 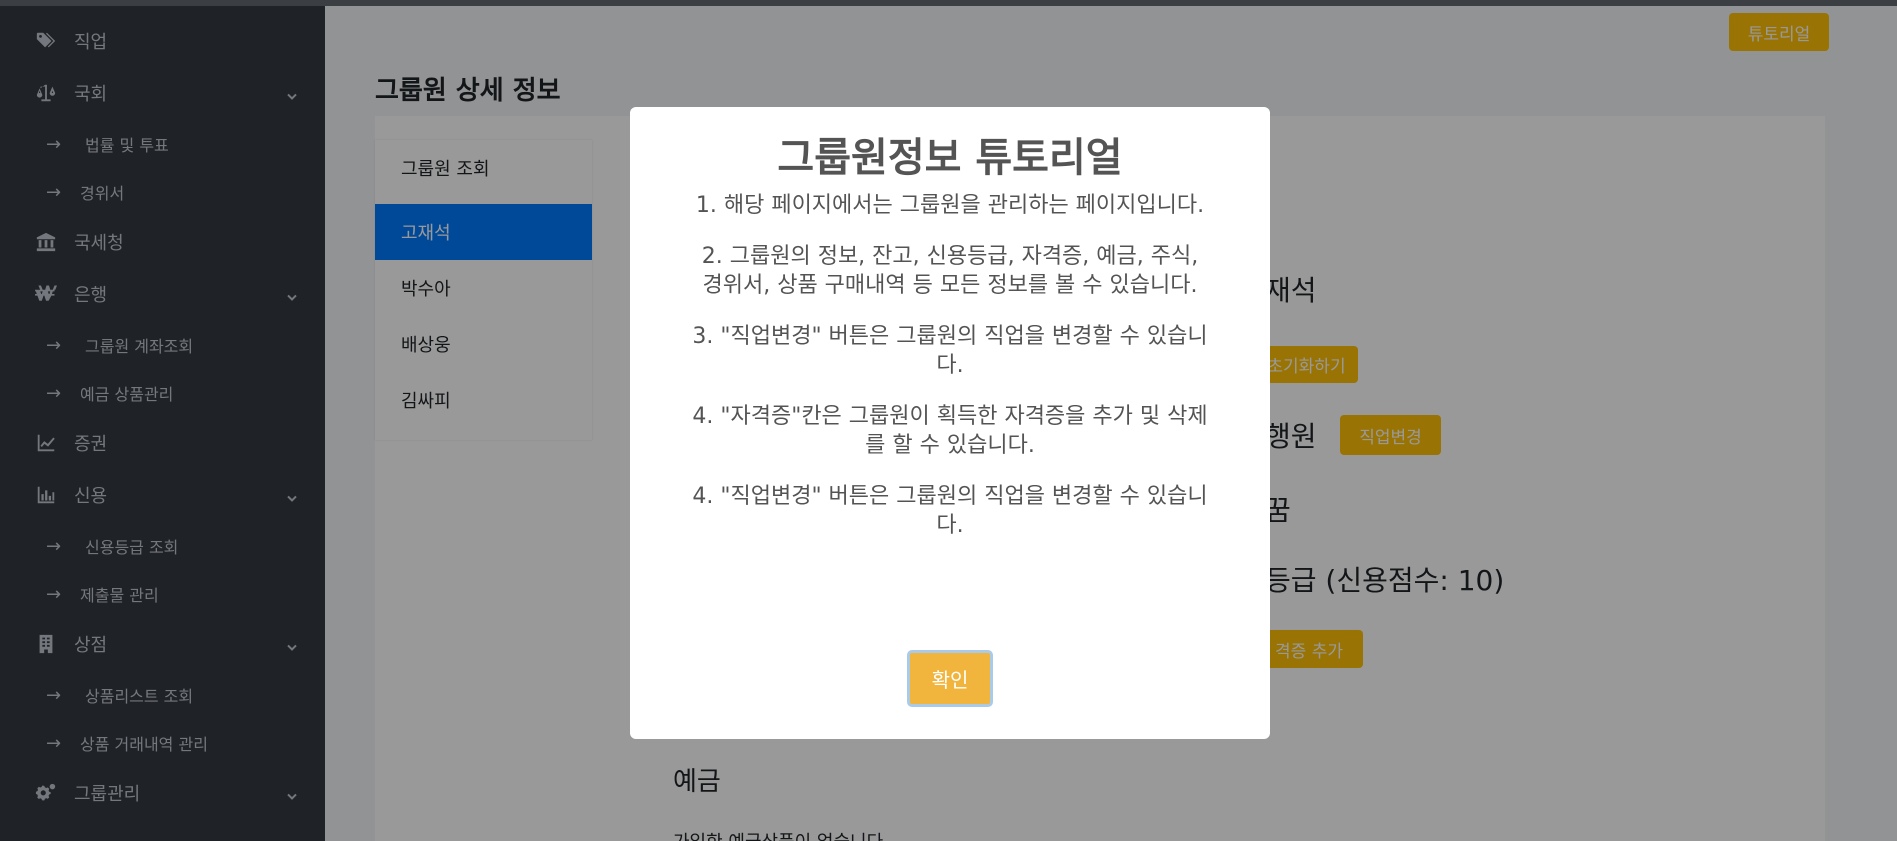 What do you see at coordinates (950, 678) in the screenshot?
I see `confirm-button: 확인` at bounding box center [950, 678].